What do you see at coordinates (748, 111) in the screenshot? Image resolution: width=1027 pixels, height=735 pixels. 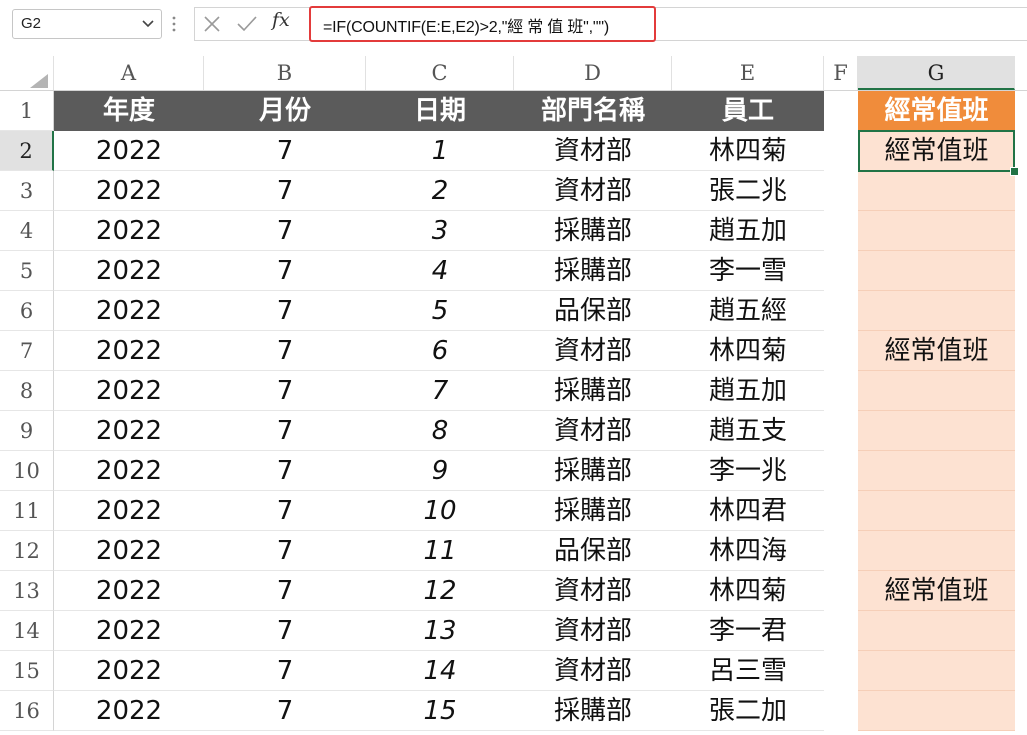 I see `header-employee: 員工` at bounding box center [748, 111].